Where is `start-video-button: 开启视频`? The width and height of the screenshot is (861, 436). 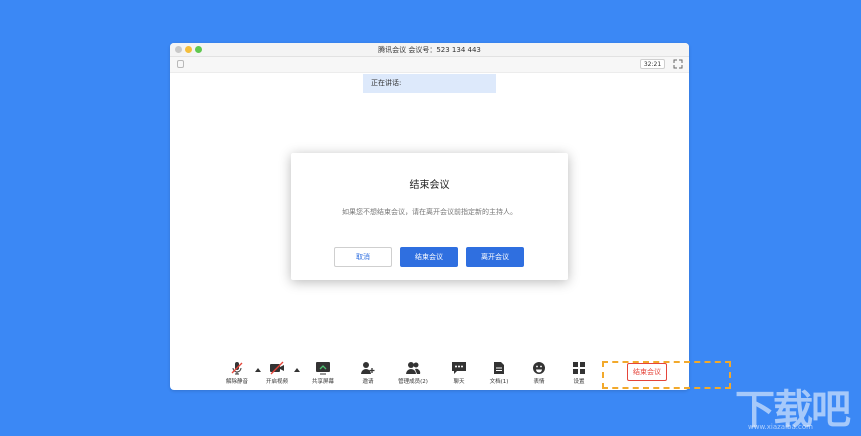 start-video-button: 开启视频 is located at coordinates (277, 373).